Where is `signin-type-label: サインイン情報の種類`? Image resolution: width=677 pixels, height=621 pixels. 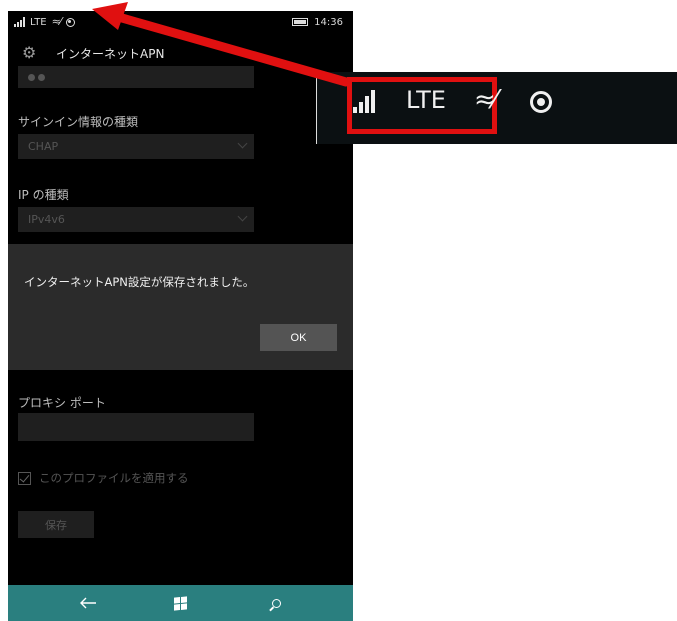
signin-type-label: サインイン情報の種類 is located at coordinates (78, 122).